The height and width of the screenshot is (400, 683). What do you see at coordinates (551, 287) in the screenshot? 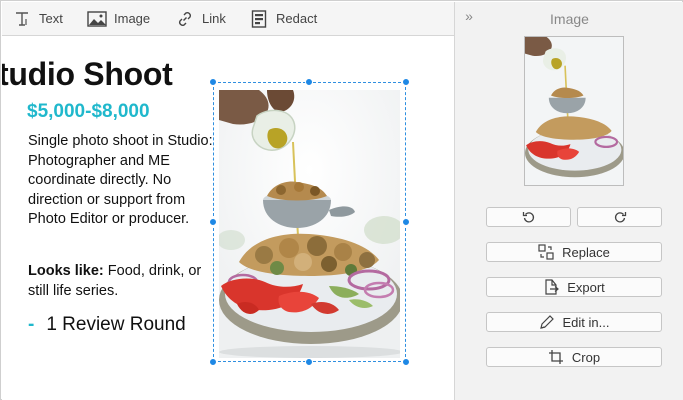
I see `export-icon` at bounding box center [551, 287].